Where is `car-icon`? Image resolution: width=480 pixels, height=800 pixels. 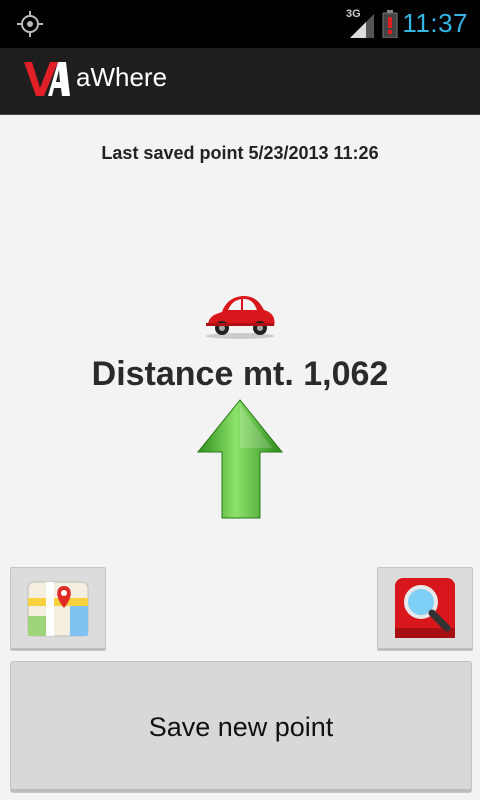 car-icon is located at coordinates (240, 317).